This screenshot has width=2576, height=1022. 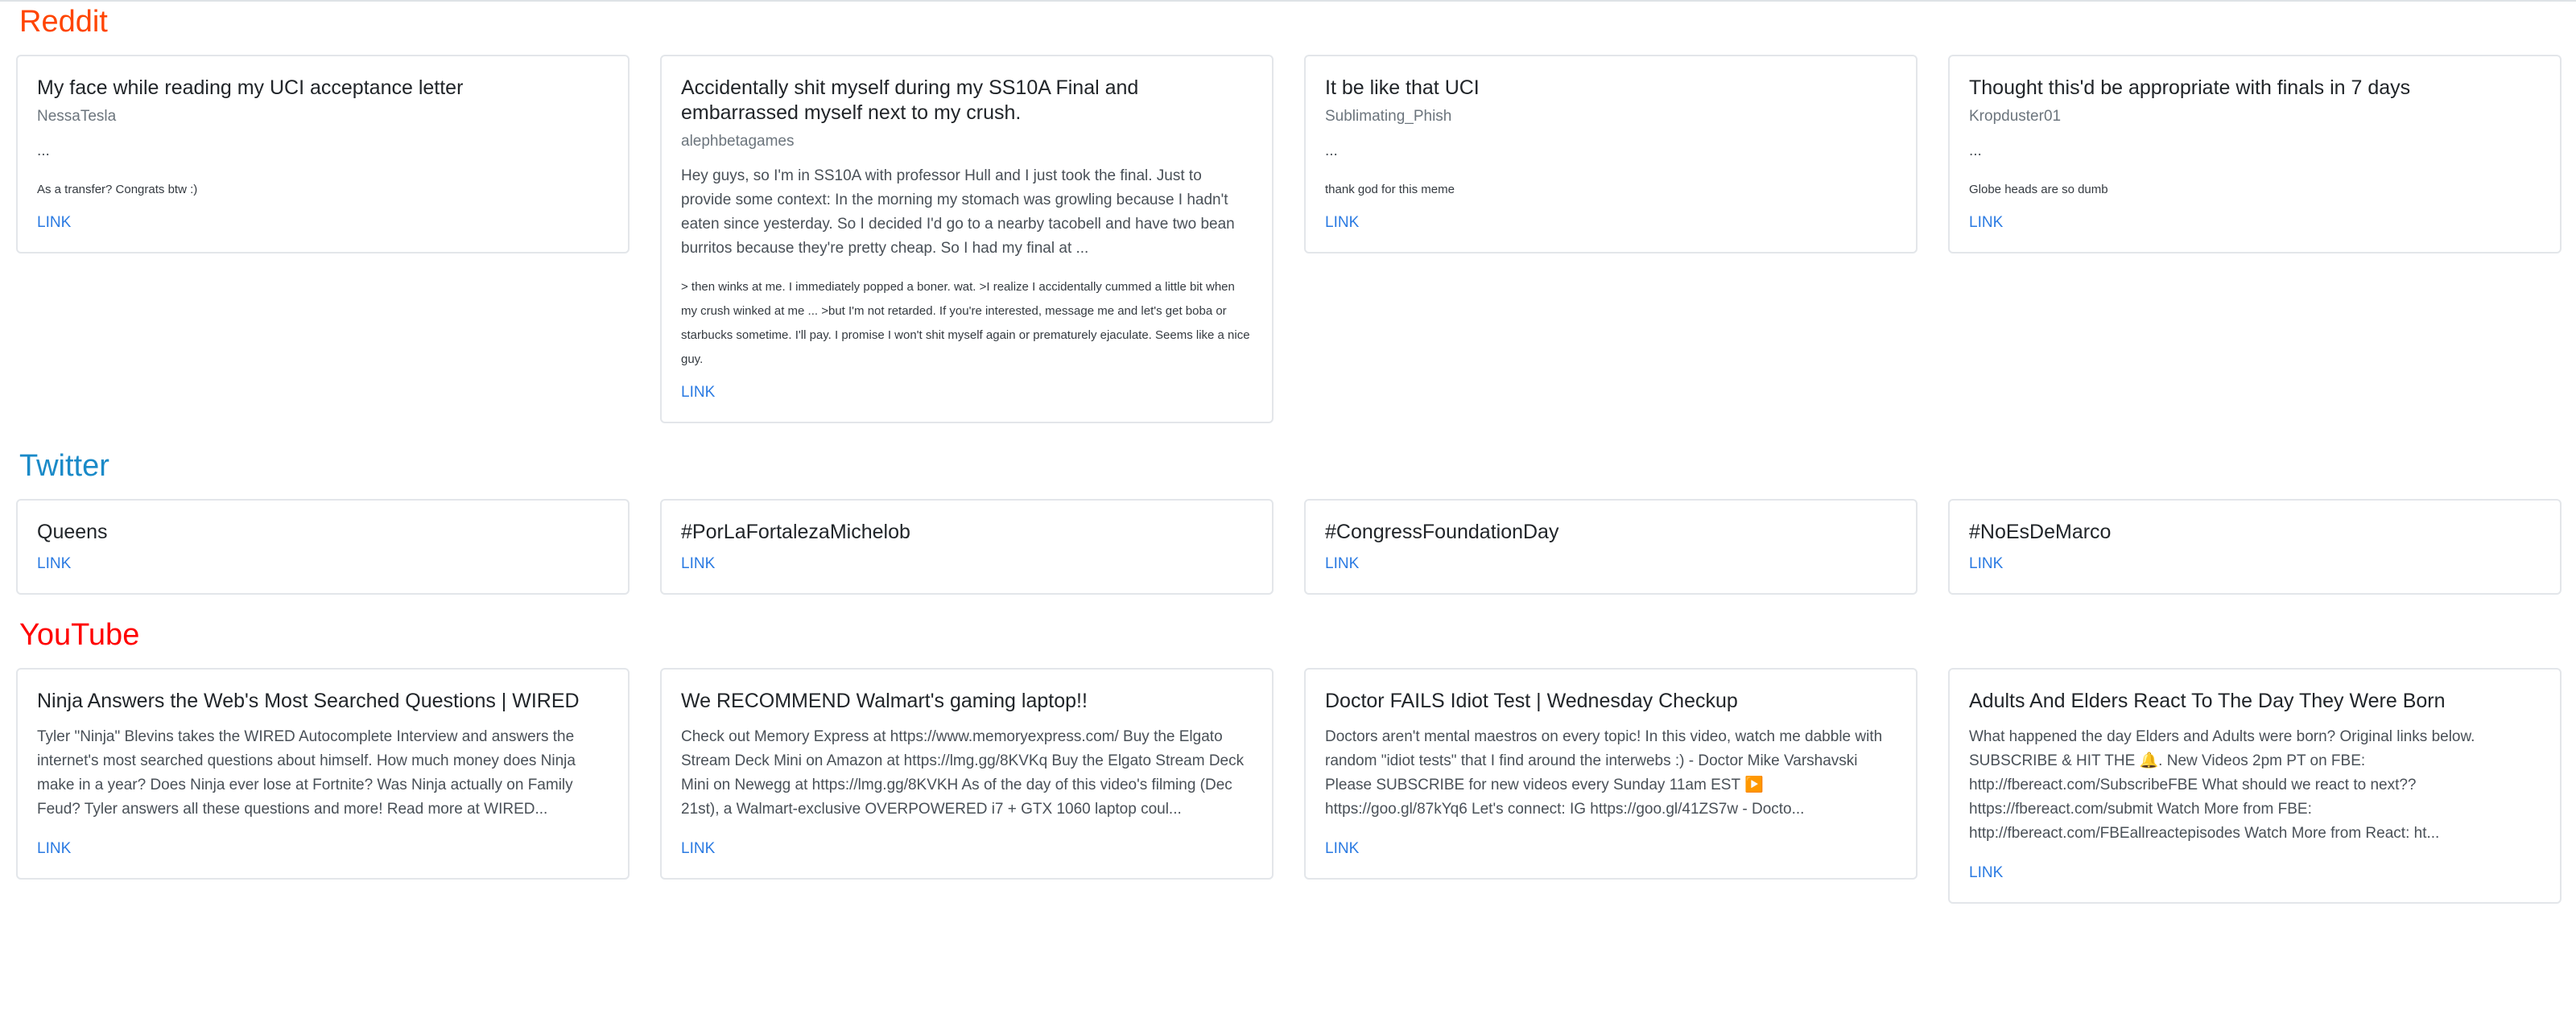 What do you see at coordinates (2015, 116) in the screenshot?
I see `post-author: Kropduster01` at bounding box center [2015, 116].